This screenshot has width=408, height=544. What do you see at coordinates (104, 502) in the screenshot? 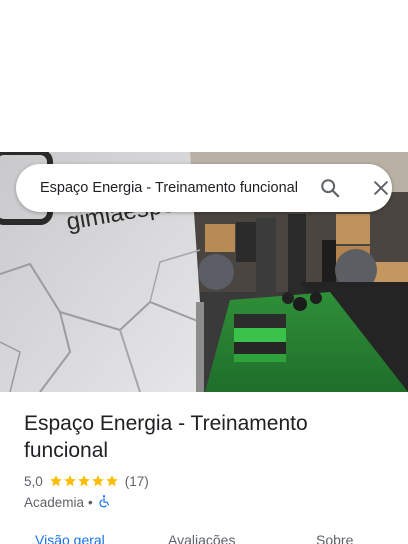
I see `wheelchair-icon` at bounding box center [104, 502].